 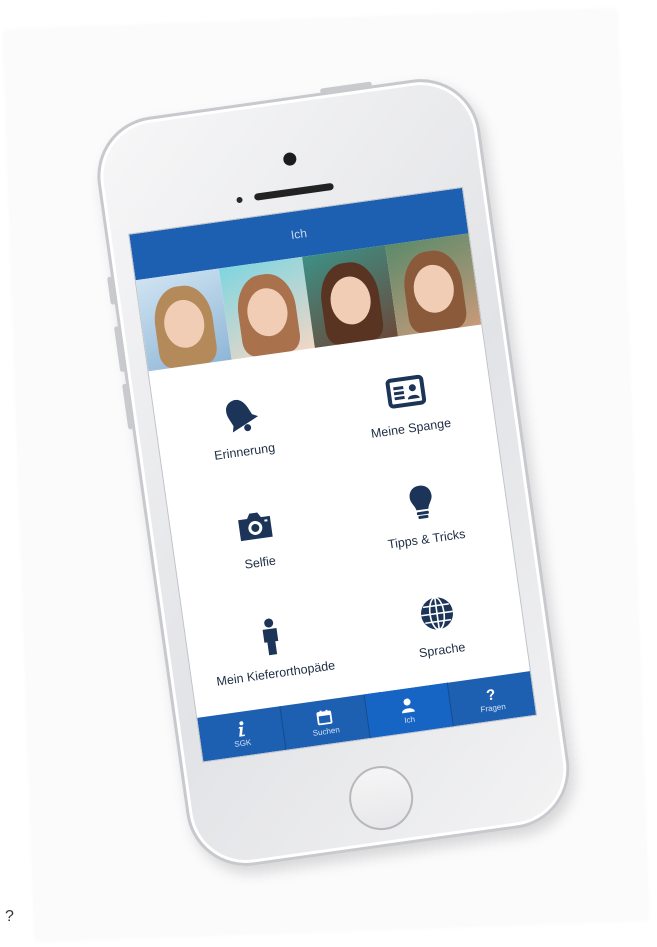 I want to click on person-icon, so click(x=270, y=637).